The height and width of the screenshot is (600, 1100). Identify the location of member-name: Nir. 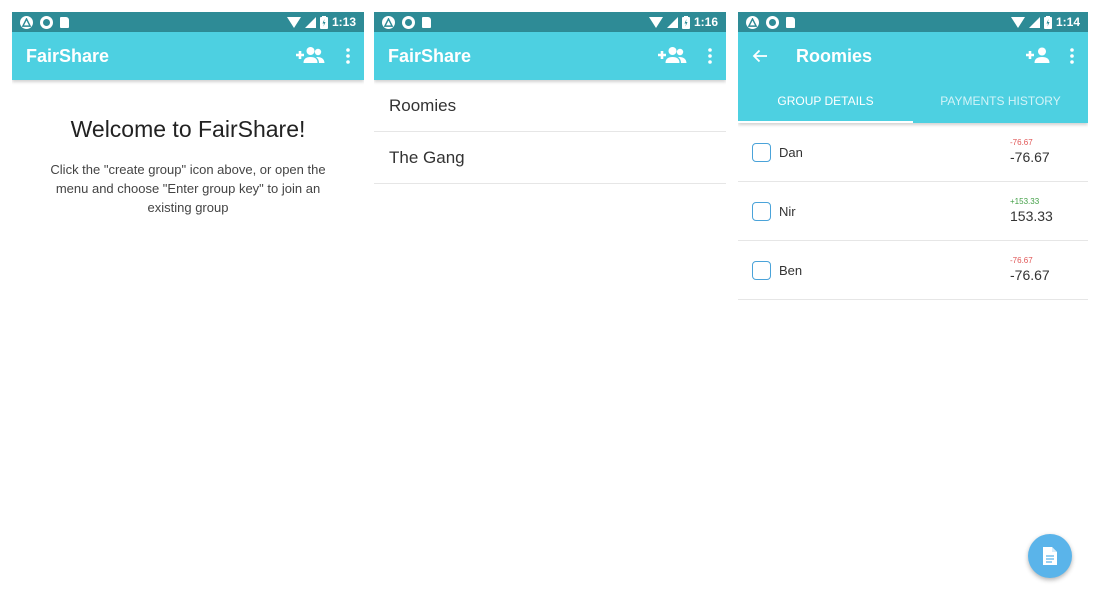
(787, 211).